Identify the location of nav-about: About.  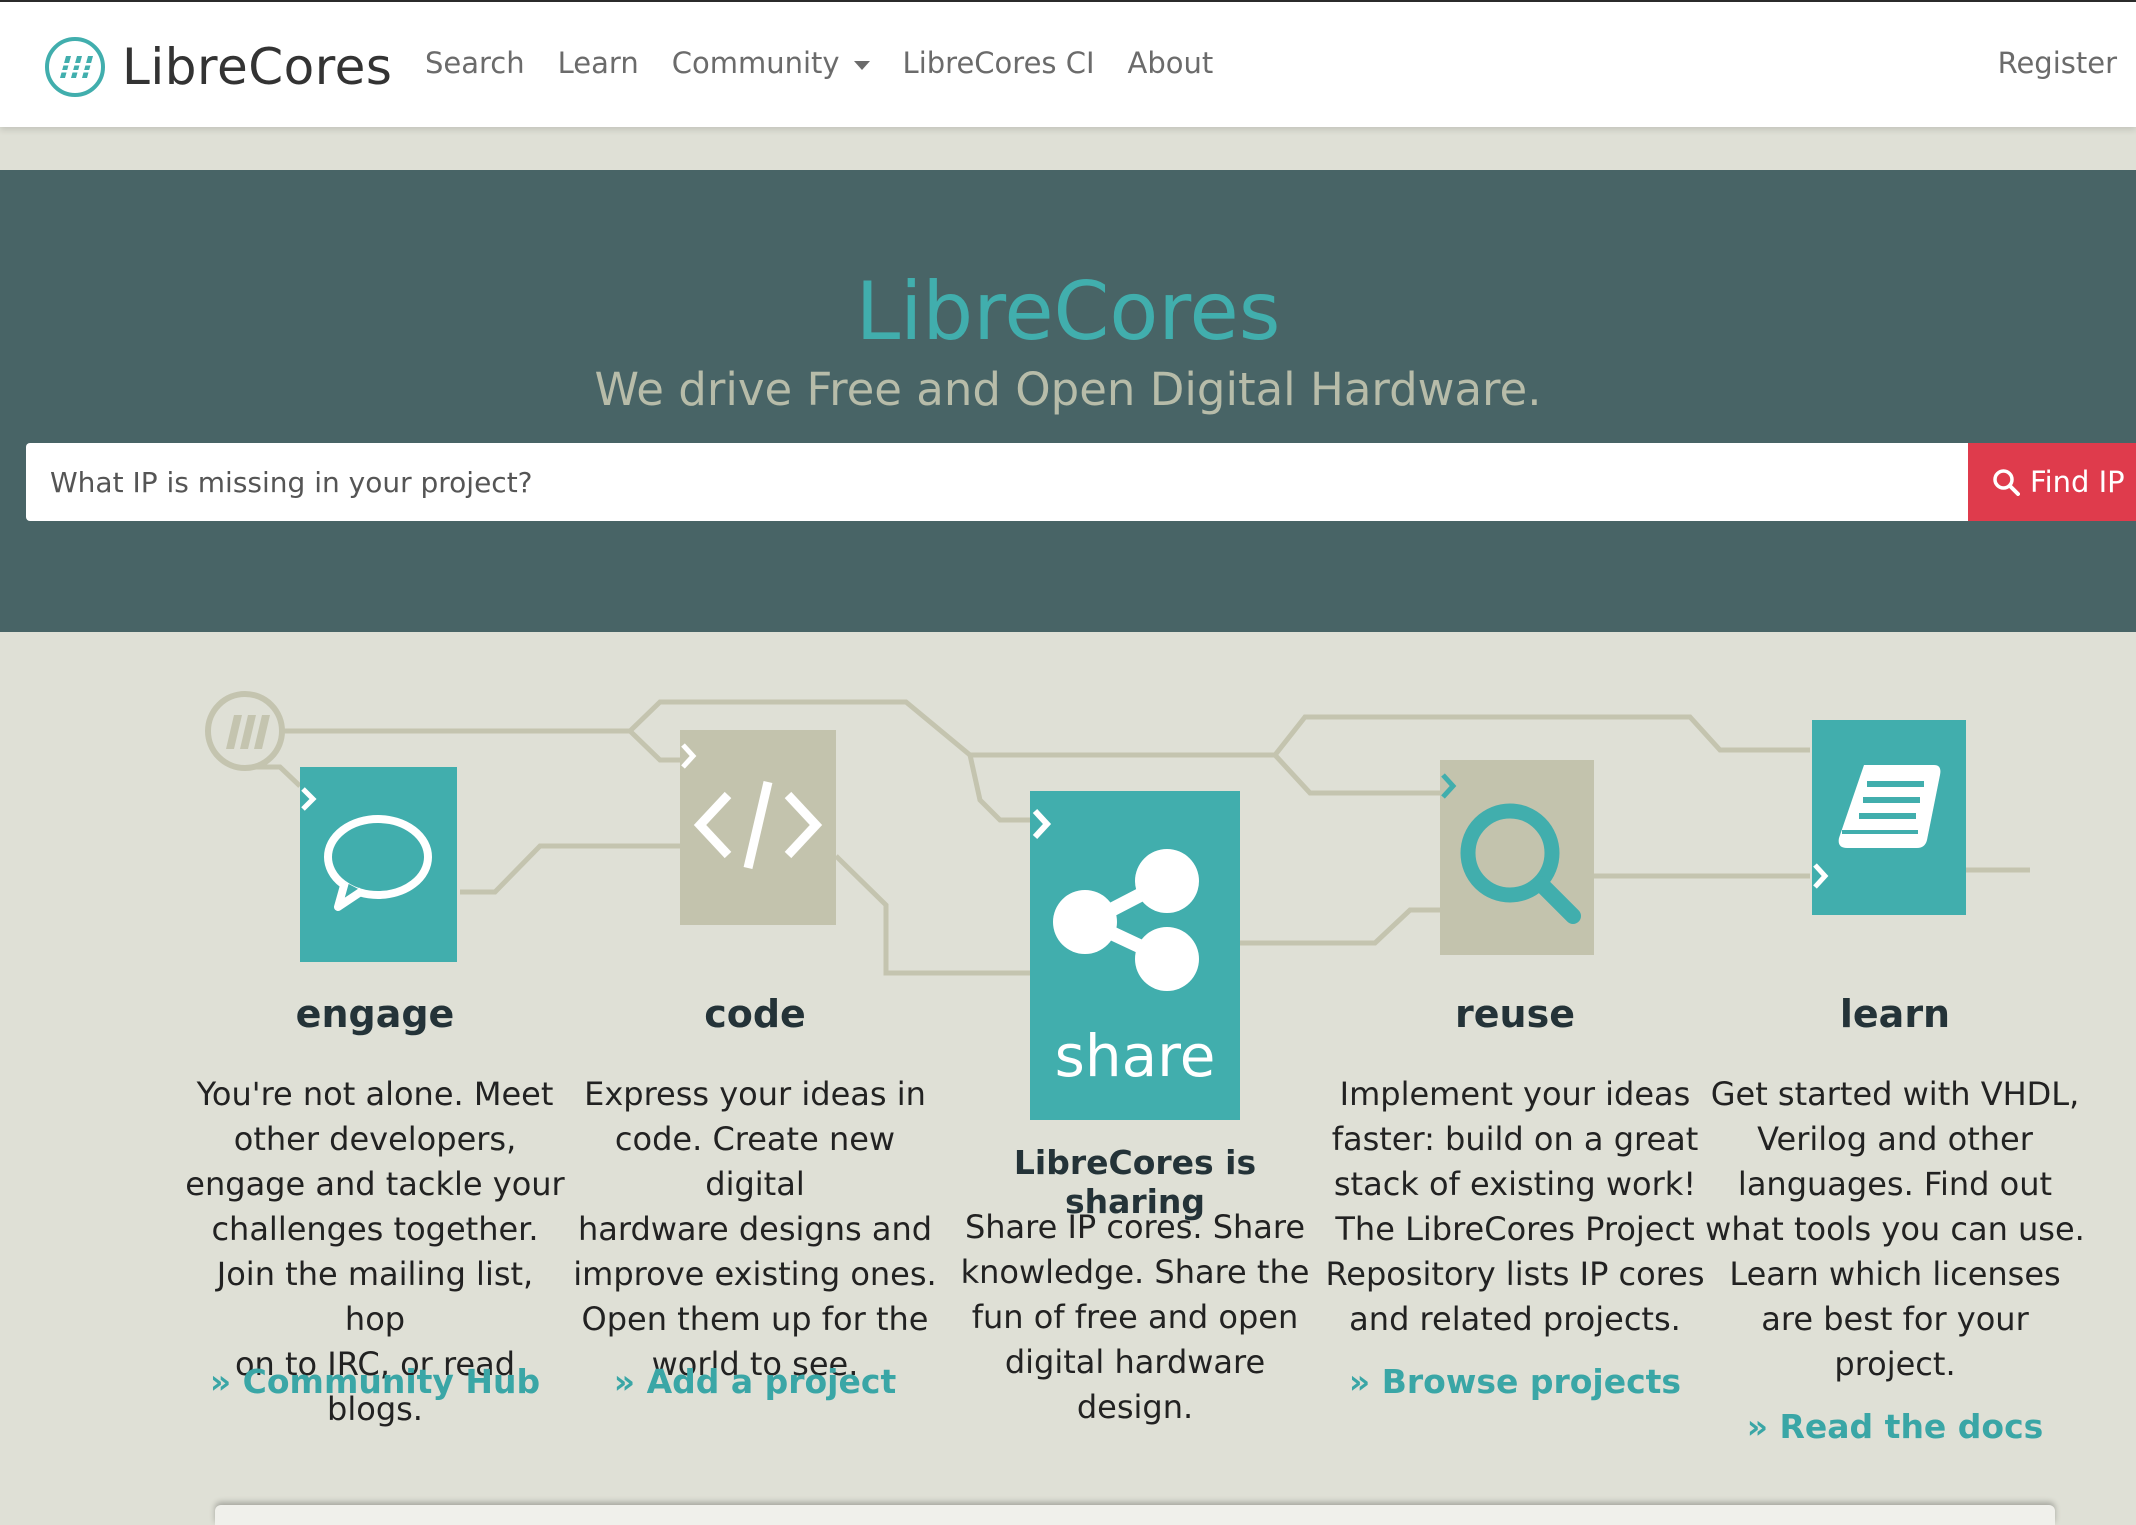
(1171, 63).